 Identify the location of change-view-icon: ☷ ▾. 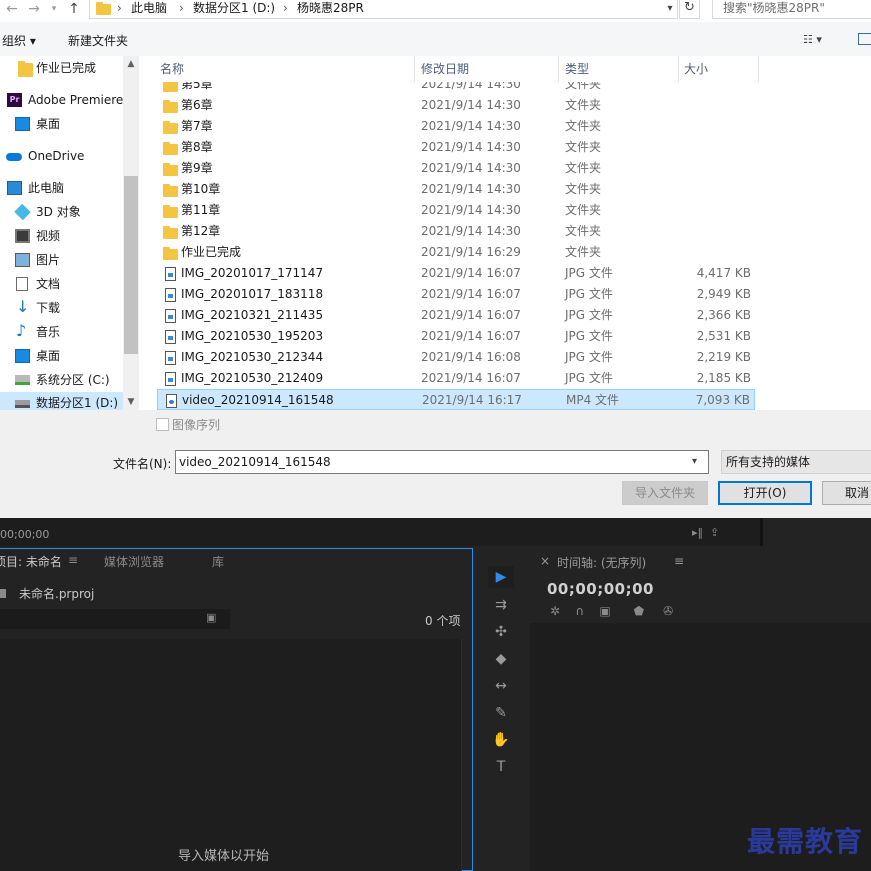
(823, 40).